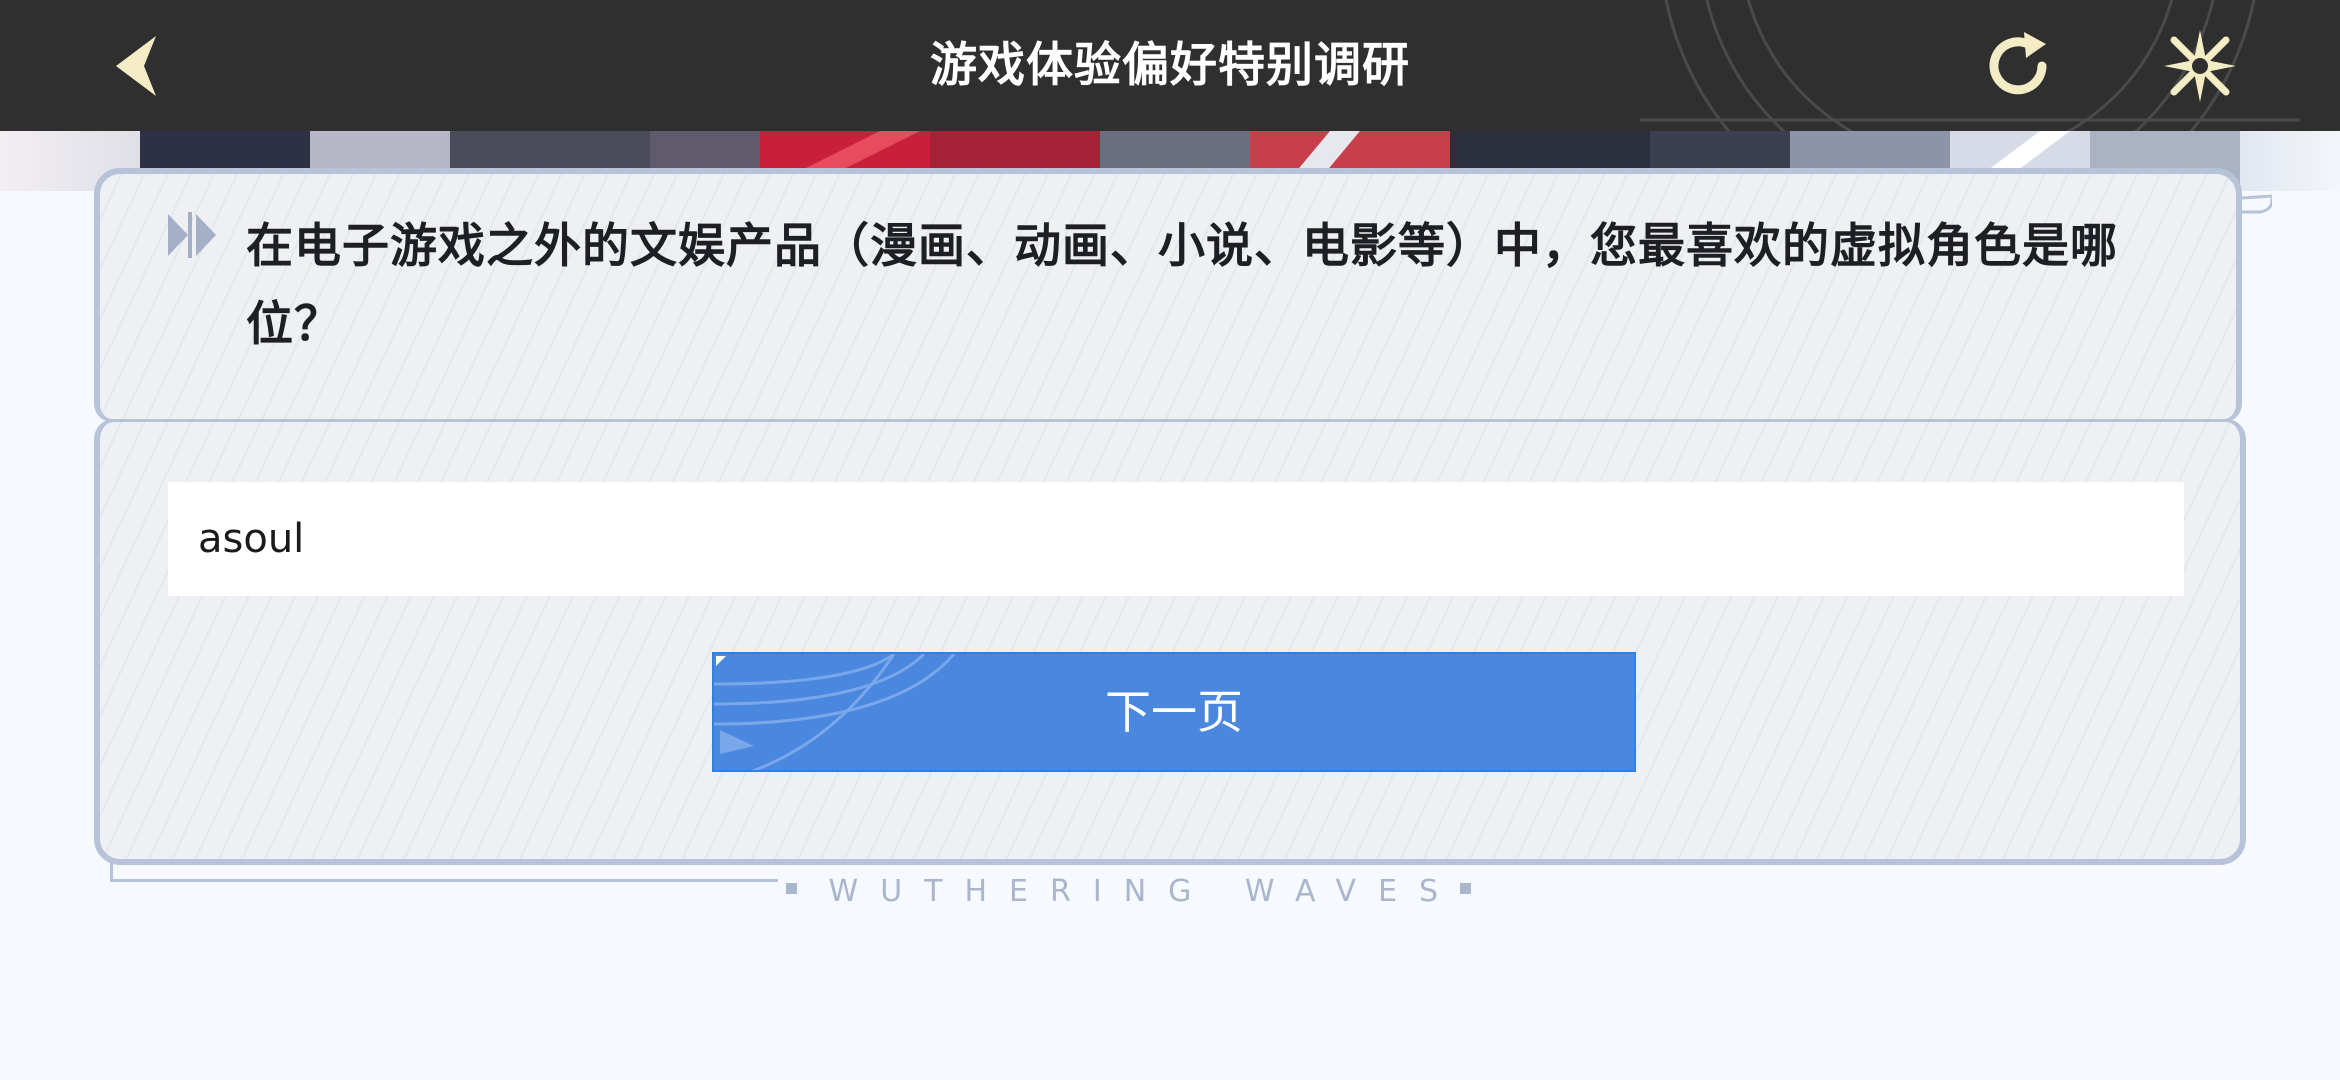 This screenshot has width=2340, height=1080. I want to click on brand-square-right, so click(1466, 888).